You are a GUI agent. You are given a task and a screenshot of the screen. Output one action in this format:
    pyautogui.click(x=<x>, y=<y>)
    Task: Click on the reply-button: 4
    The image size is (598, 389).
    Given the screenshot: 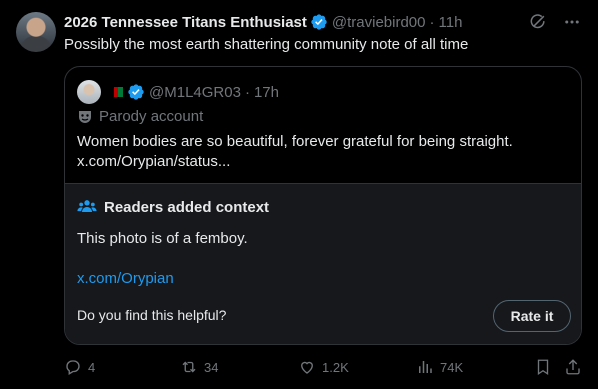 What is the action you would take?
    pyautogui.click(x=79, y=367)
    